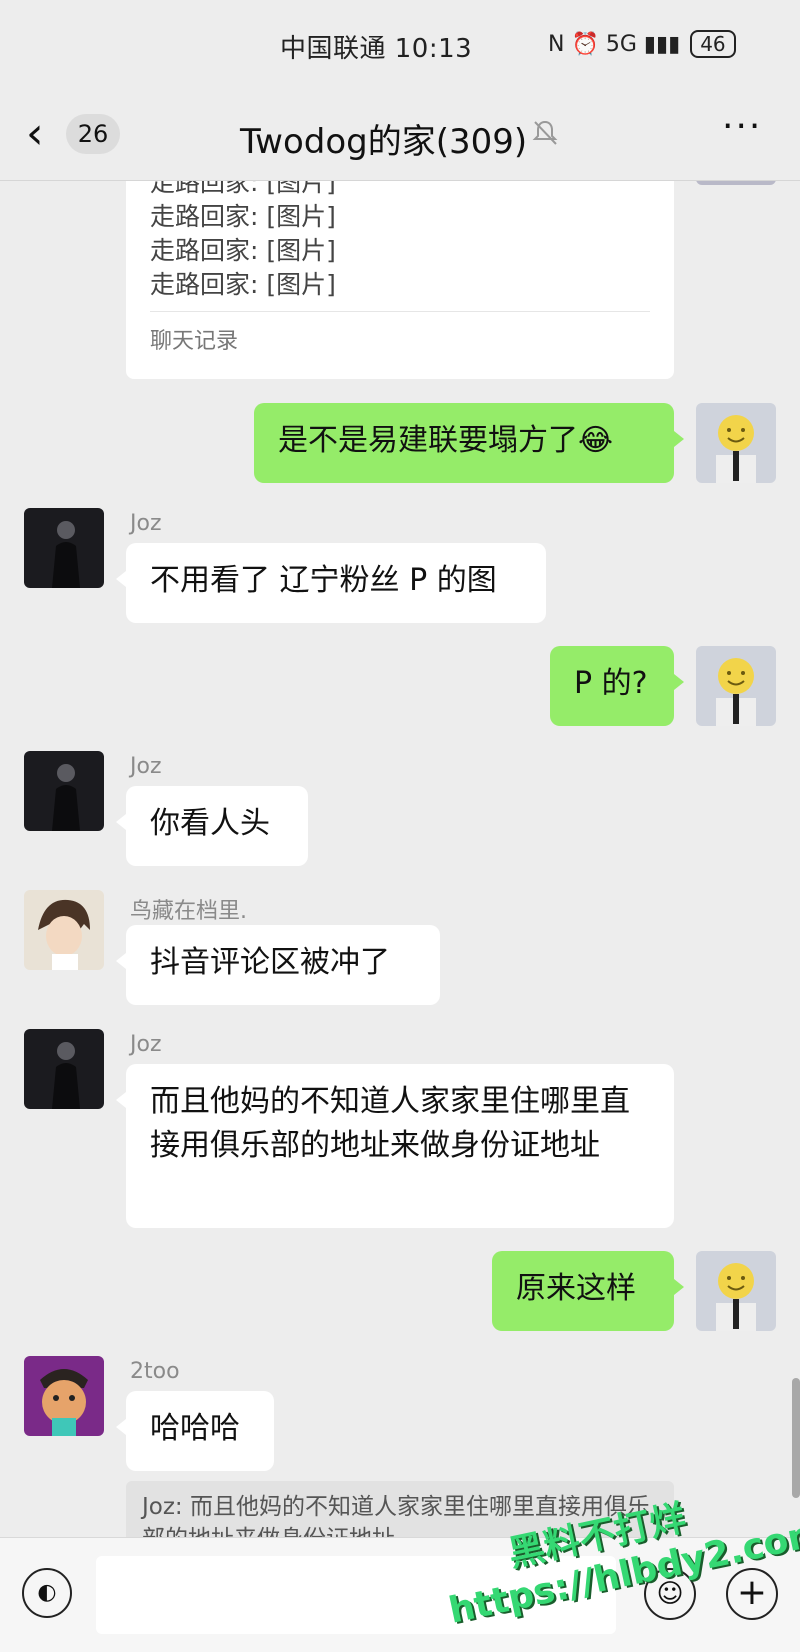 This screenshot has width=800, height=1652. Describe the element at coordinates (736, 183) in the screenshot. I see `avatar` at that location.